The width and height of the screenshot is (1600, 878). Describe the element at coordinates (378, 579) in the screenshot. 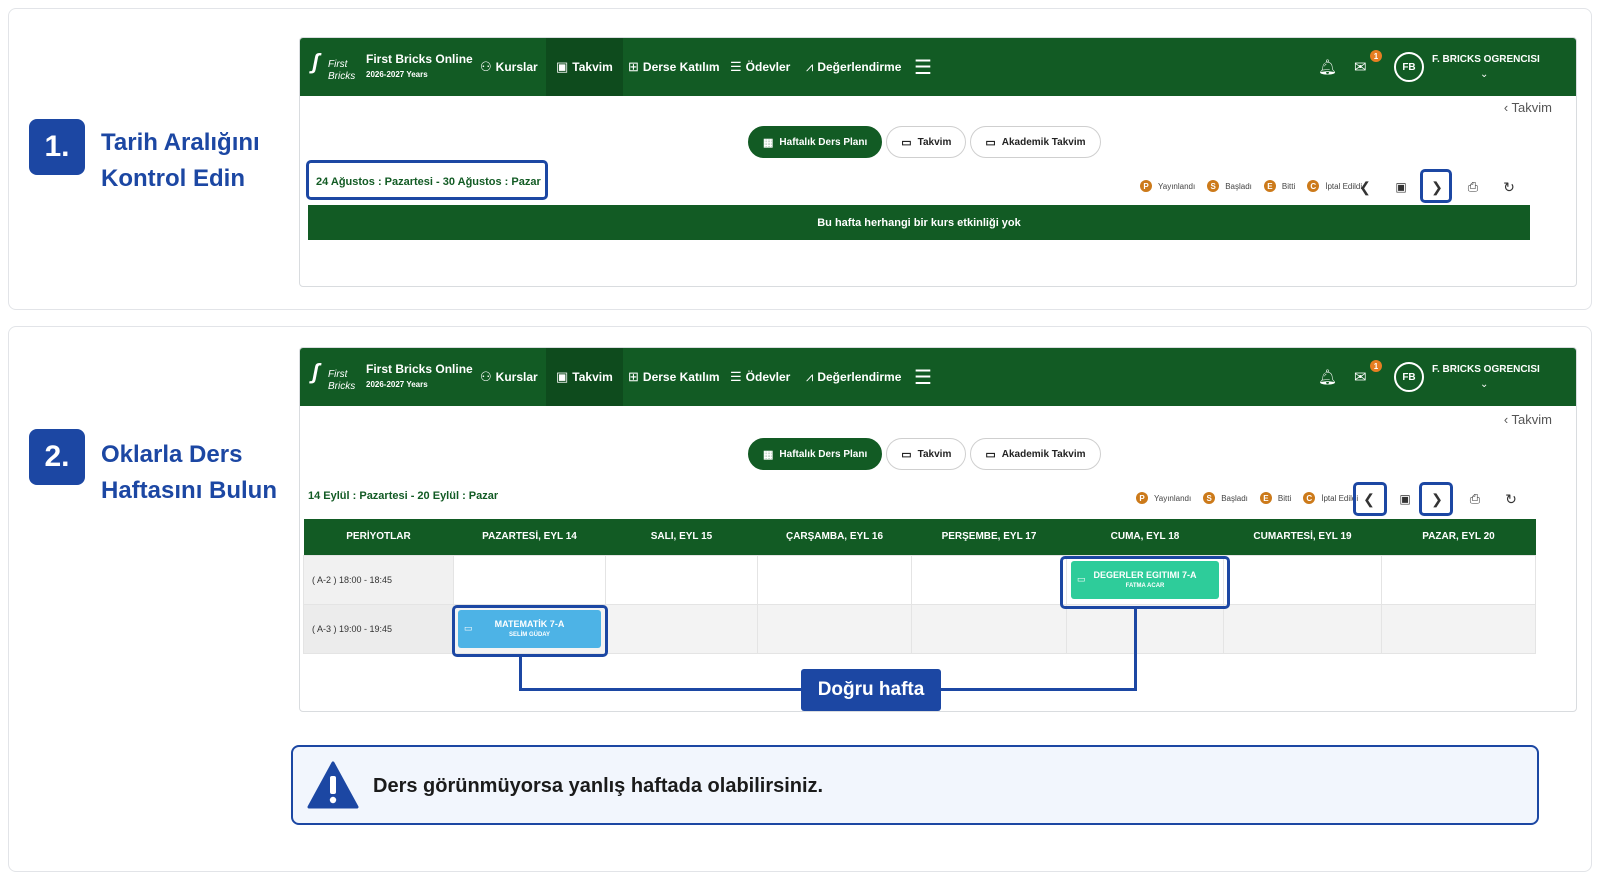

I see `period-label: ( A-2 ) 18:00 - 18:45` at that location.